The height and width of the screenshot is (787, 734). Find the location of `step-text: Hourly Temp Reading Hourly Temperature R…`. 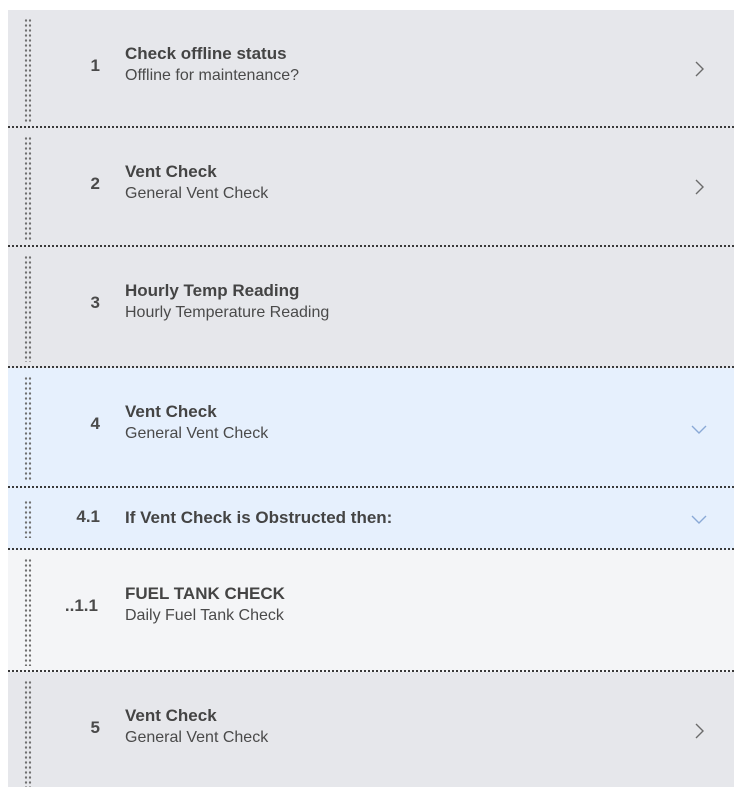

step-text: Hourly Temp Reading Hourly Temperature R… is located at coordinates (227, 302).